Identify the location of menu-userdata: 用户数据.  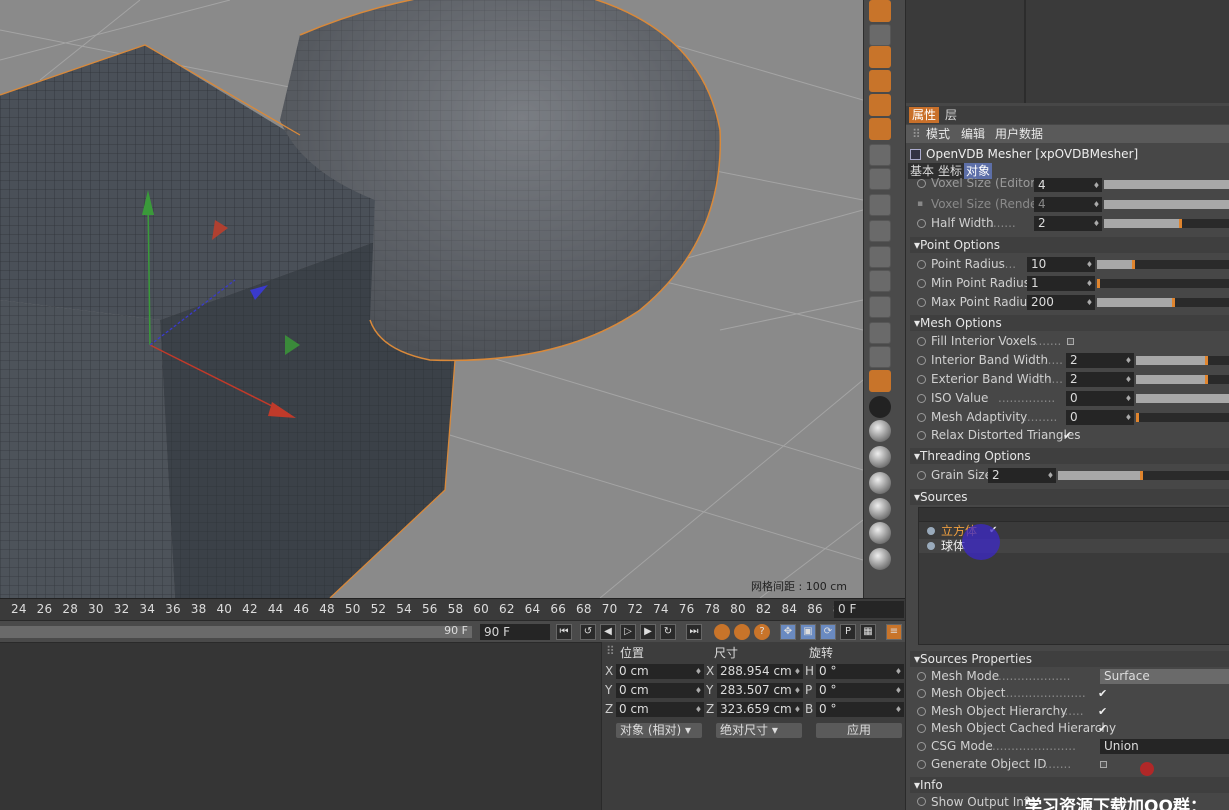
(1019, 134).